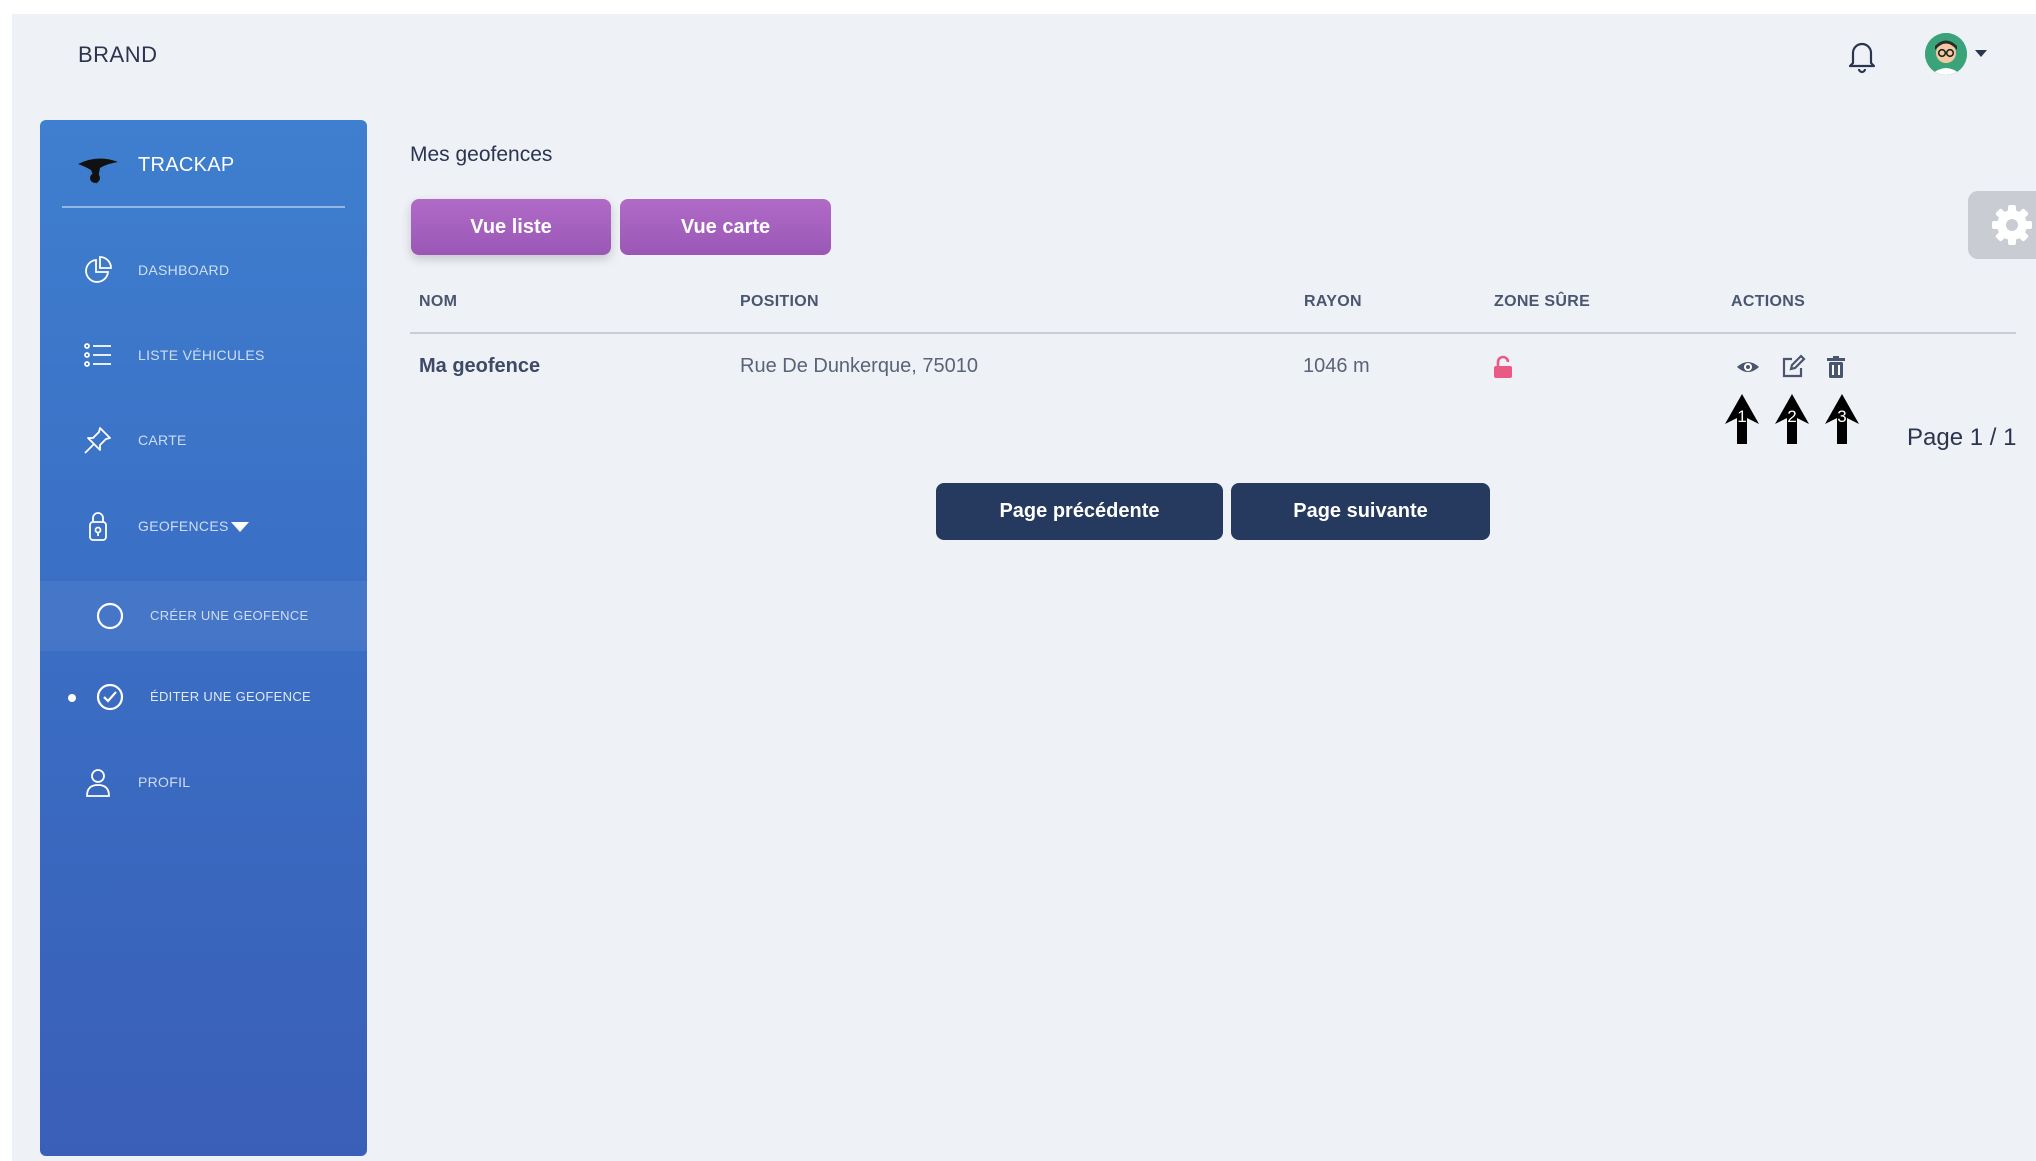 Image resolution: width=2036 pixels, height=1161 pixels. Describe the element at coordinates (1503, 367) in the screenshot. I see `unlocked-icon` at that location.